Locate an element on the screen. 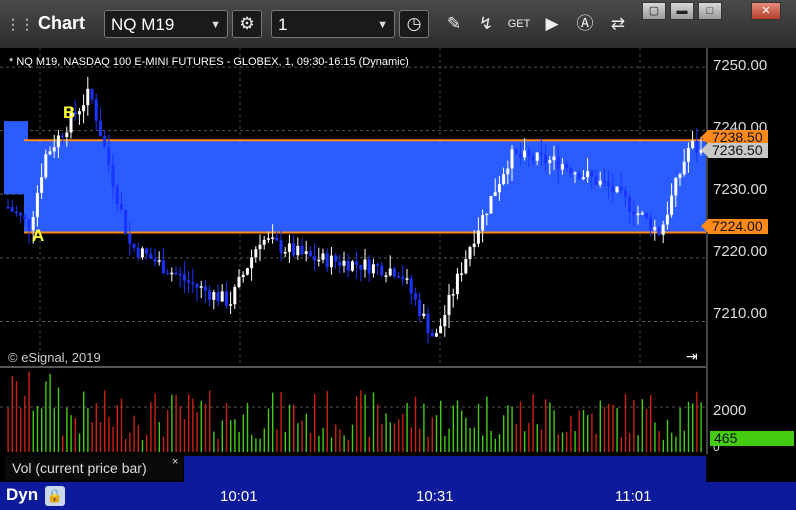 This screenshot has height=510, width=796. lock-icon: 🔒 is located at coordinates (55, 496).